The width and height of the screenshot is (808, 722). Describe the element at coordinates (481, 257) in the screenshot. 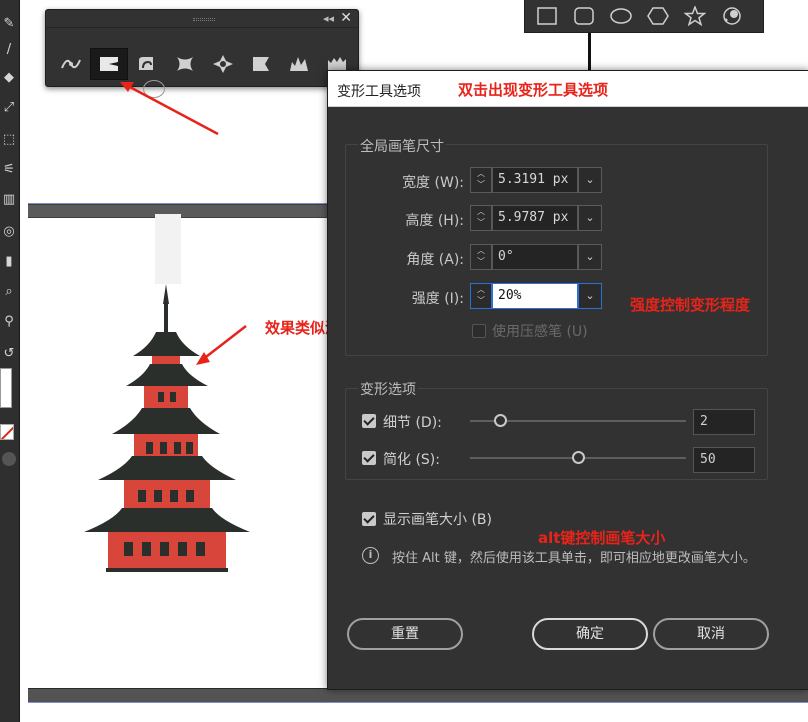

I see `angle-stepper: ︿ ﹀` at that location.